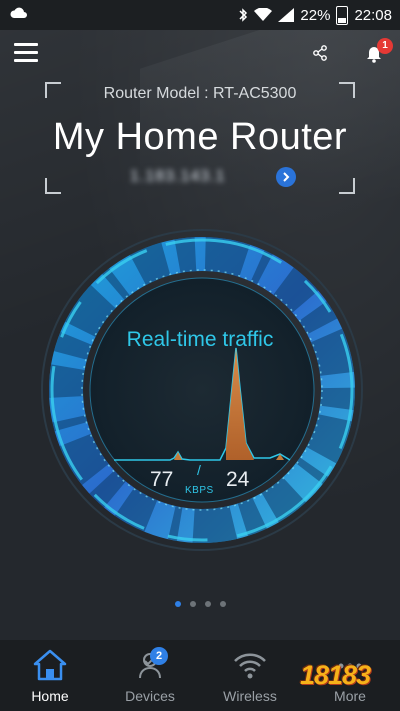  I want to click on router-name: My Home Router, so click(200, 137).